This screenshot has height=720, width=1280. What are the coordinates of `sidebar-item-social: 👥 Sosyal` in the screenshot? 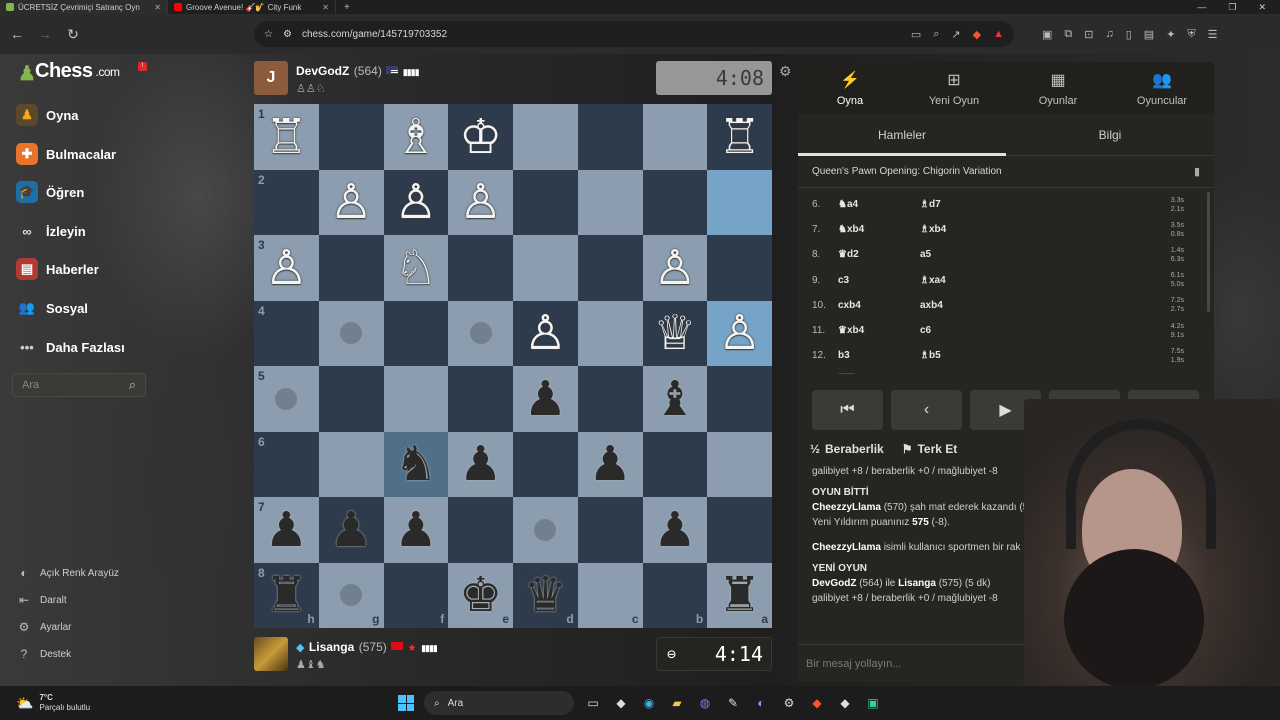 It's located at (52, 308).